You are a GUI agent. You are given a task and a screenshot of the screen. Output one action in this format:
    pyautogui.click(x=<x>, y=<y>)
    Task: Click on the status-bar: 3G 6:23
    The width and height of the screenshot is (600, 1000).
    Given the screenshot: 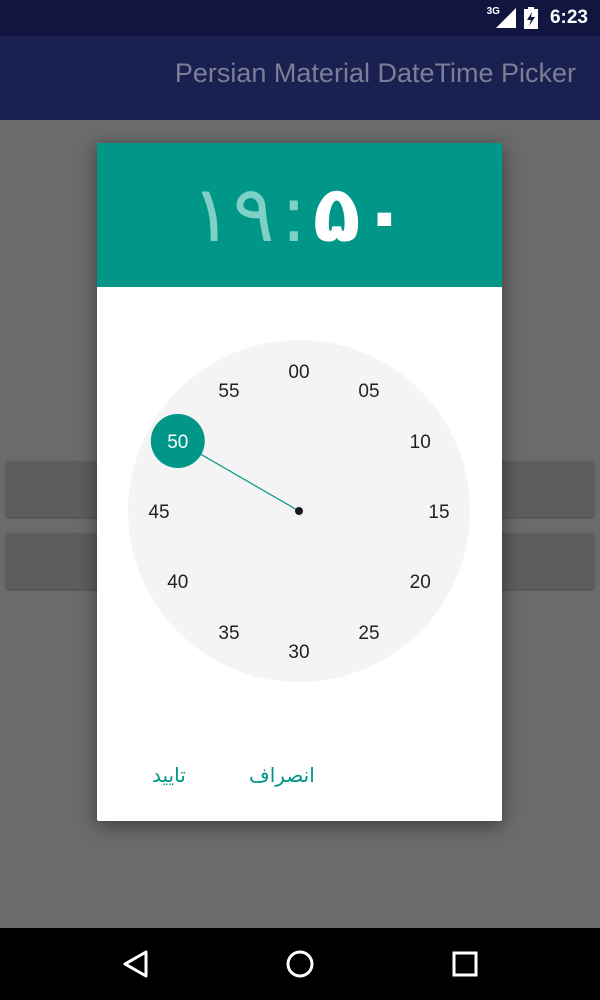 What is the action you would take?
    pyautogui.click(x=300, y=18)
    